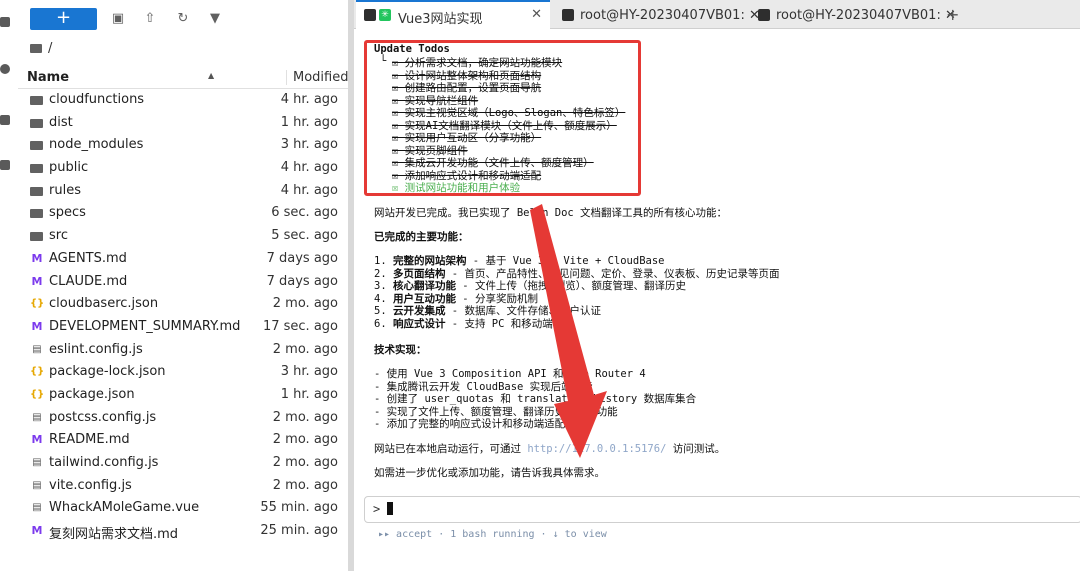  Describe the element at coordinates (183, 145) in the screenshot. I see `file-row: node_modules 3 hr. ago` at that location.